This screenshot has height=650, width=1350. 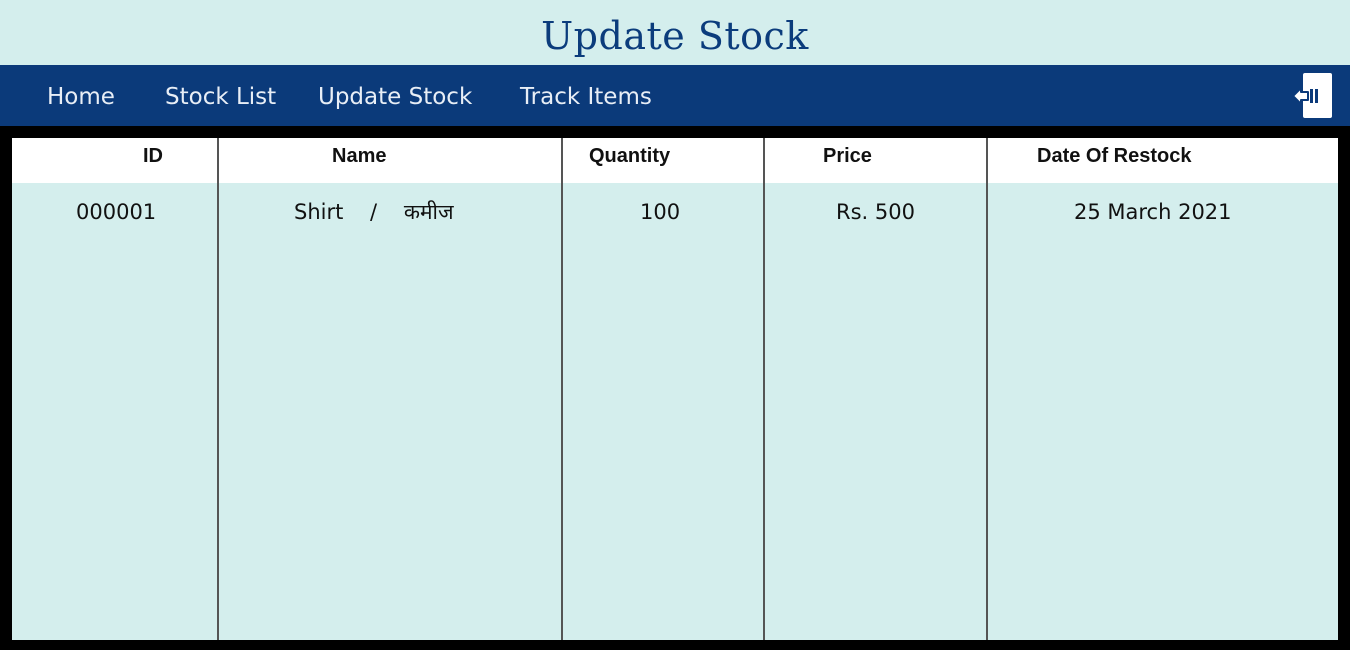 What do you see at coordinates (1114, 156) in the screenshot?
I see `column-header-date: Date Of Restock` at bounding box center [1114, 156].